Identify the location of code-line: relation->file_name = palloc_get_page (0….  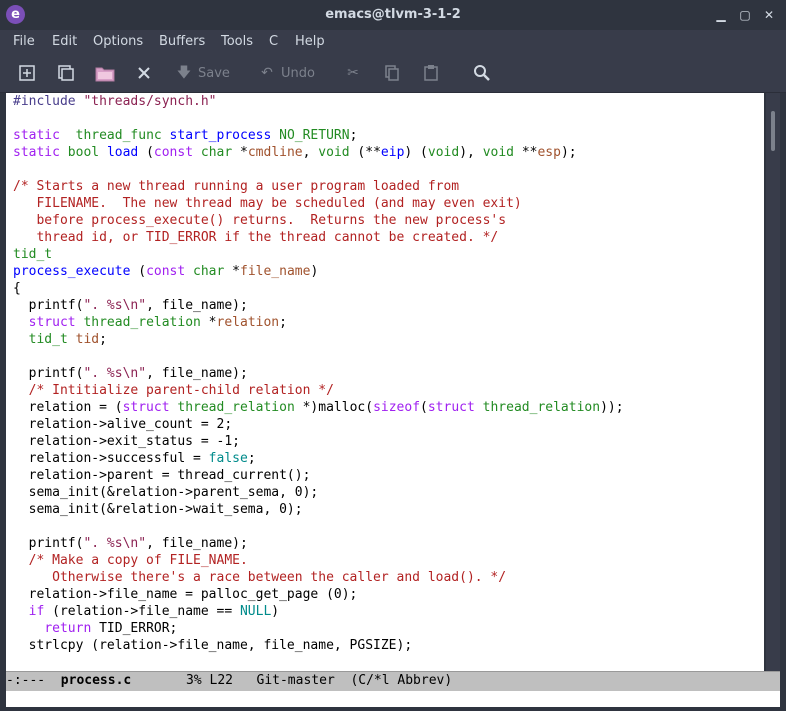
(318, 594).